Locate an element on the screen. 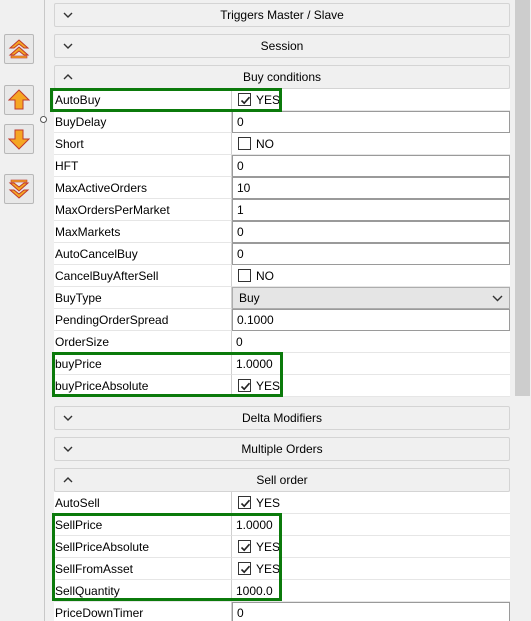 The width and height of the screenshot is (531, 621). double-up-arrow-icon is located at coordinates (19, 49).